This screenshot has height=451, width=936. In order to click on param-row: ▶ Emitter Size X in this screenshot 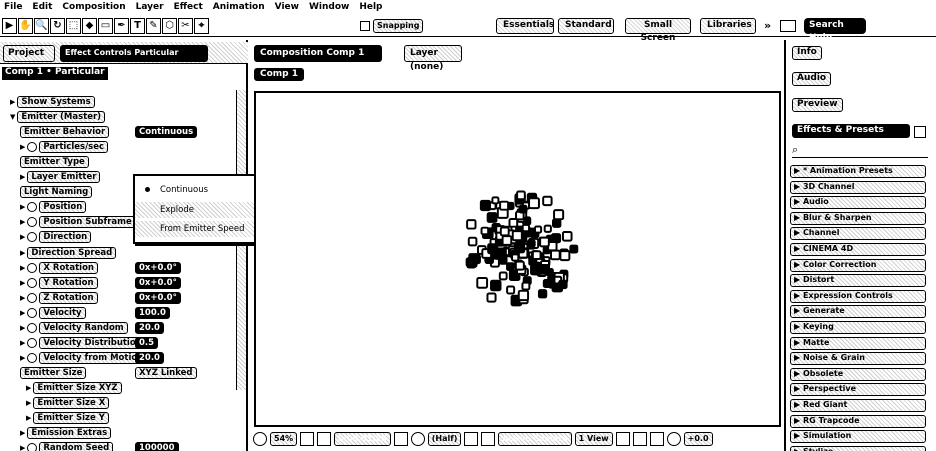, I will do `click(120, 403)`.